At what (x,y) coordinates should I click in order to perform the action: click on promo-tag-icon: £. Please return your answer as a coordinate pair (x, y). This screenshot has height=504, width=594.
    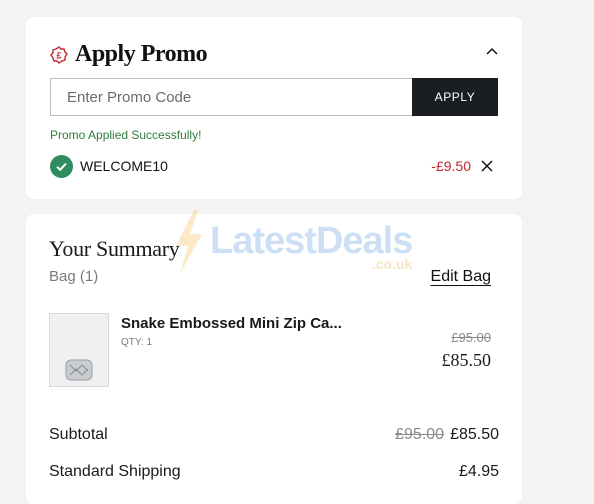
    Looking at the image, I should click on (59, 54).